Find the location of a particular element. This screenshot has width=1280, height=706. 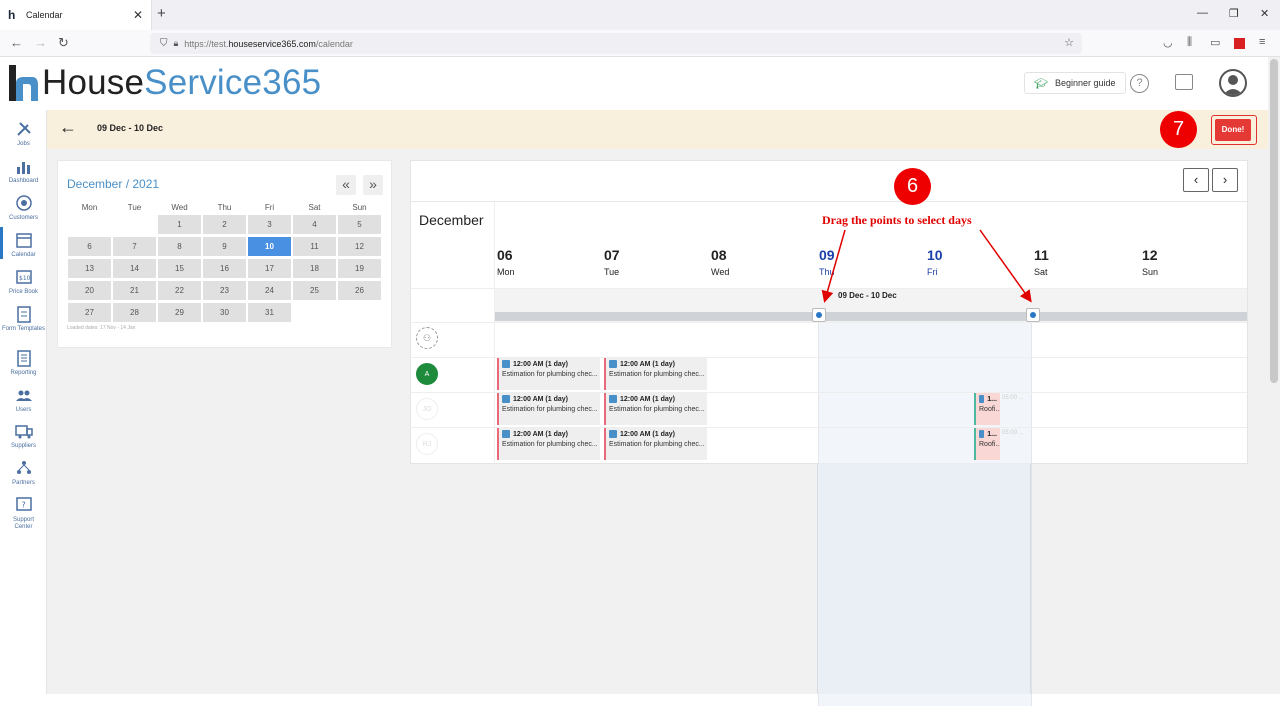

beginner-guide-button: 🎓︎ Beginner guide is located at coordinates (1075, 83).